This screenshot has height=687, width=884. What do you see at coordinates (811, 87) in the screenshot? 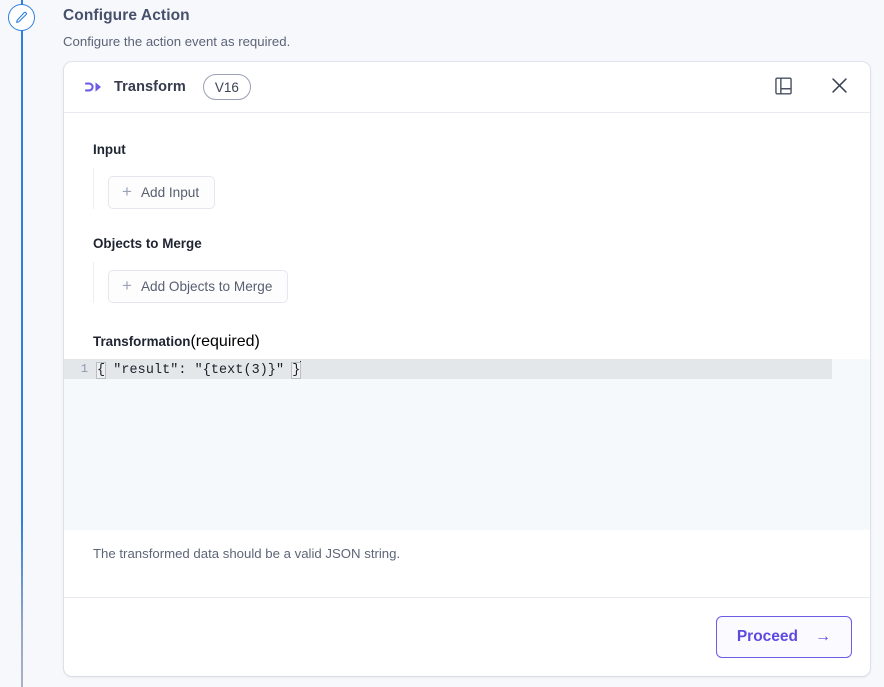
I see `header-actions` at bounding box center [811, 87].